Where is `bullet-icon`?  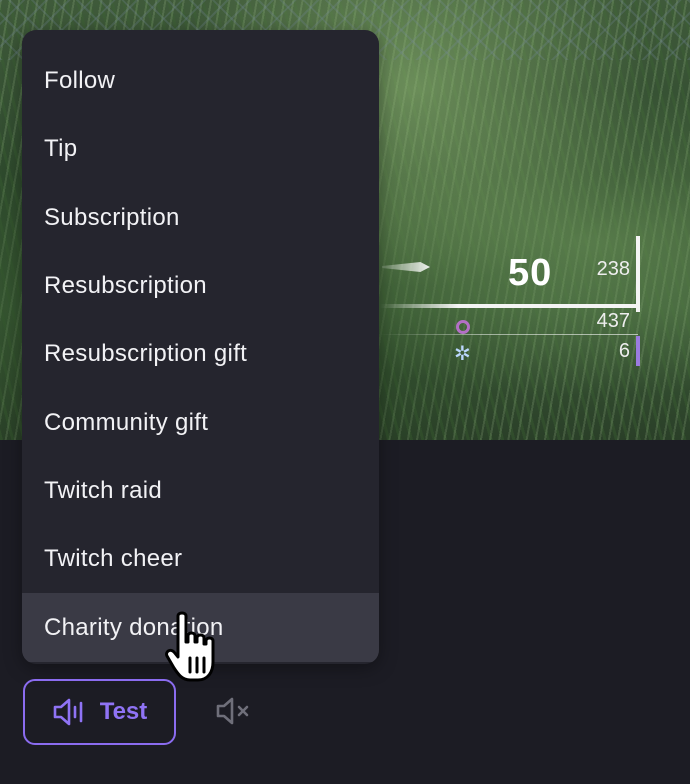
bullet-icon is located at coordinates (406, 267).